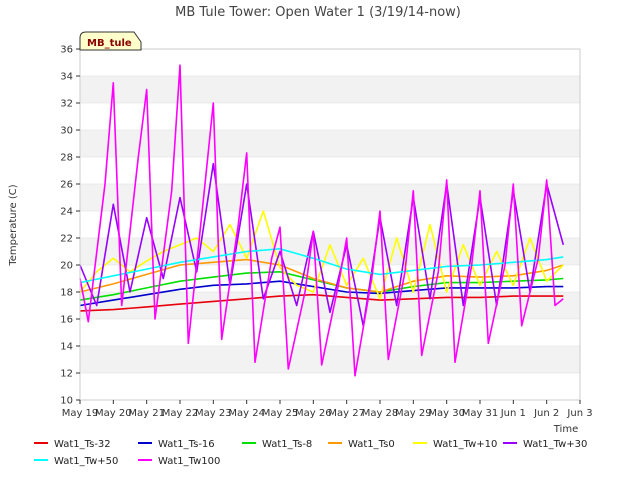  What do you see at coordinates (555, 444) in the screenshot?
I see `legend-label: Wat1_Tw+30` at bounding box center [555, 444].